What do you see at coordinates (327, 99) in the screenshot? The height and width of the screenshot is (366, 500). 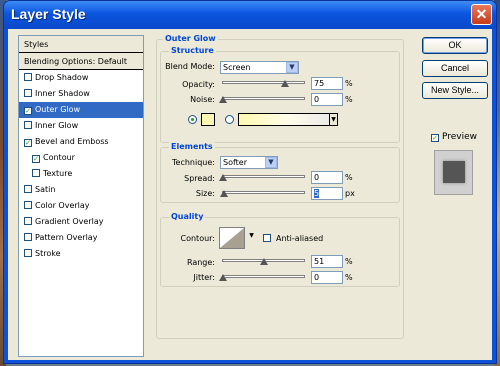 I see `noise-input: 0` at bounding box center [327, 99].